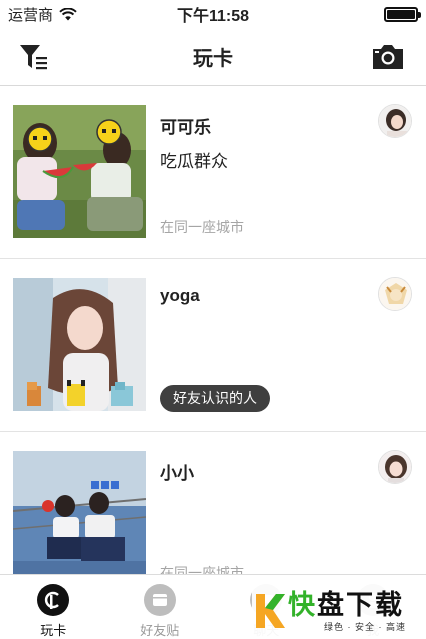 The image size is (426, 639). I want to click on watermark-title: 快盘下载, so click(347, 605).